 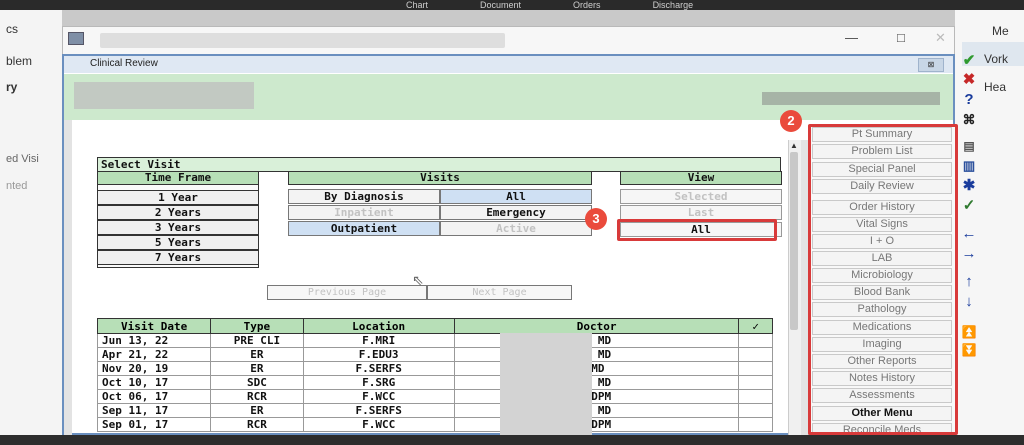 I want to click on check-icon: ✔, so click(x=969, y=61).